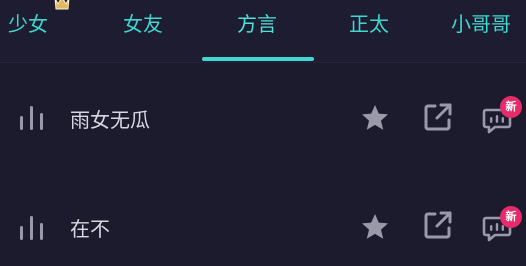  Describe the element at coordinates (263, 62) in the screenshot. I see `divider` at that location.